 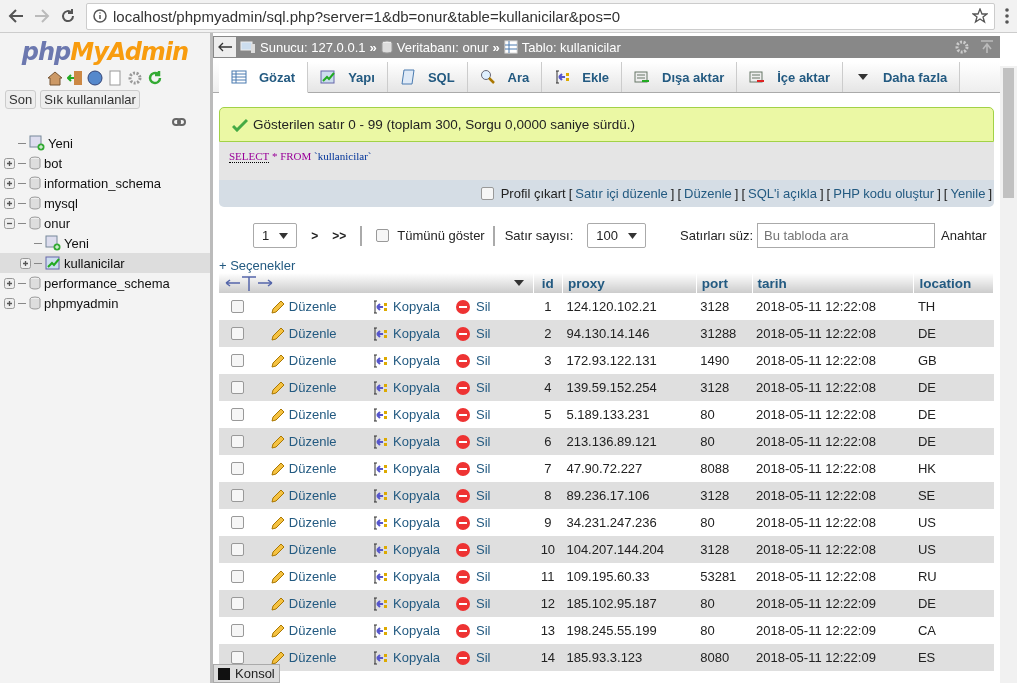 I want to click on tree-row: onur, so click(x=105, y=223).